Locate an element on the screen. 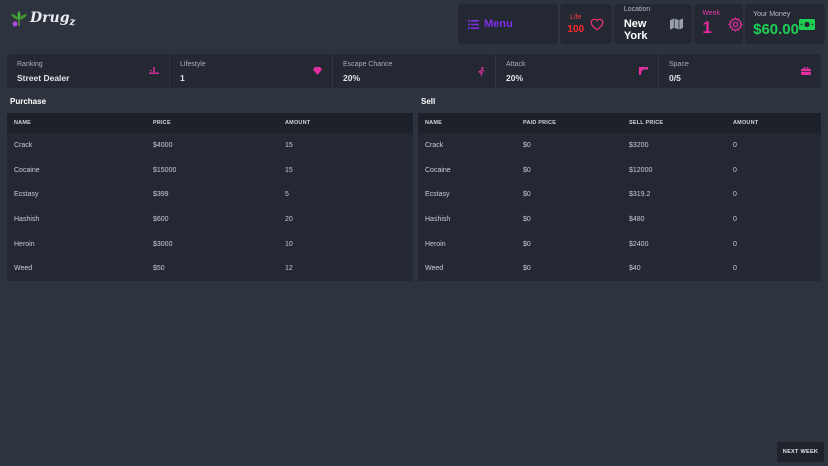 The width and height of the screenshot is (828, 466). table-cell: 10 is located at coordinates (289, 244).